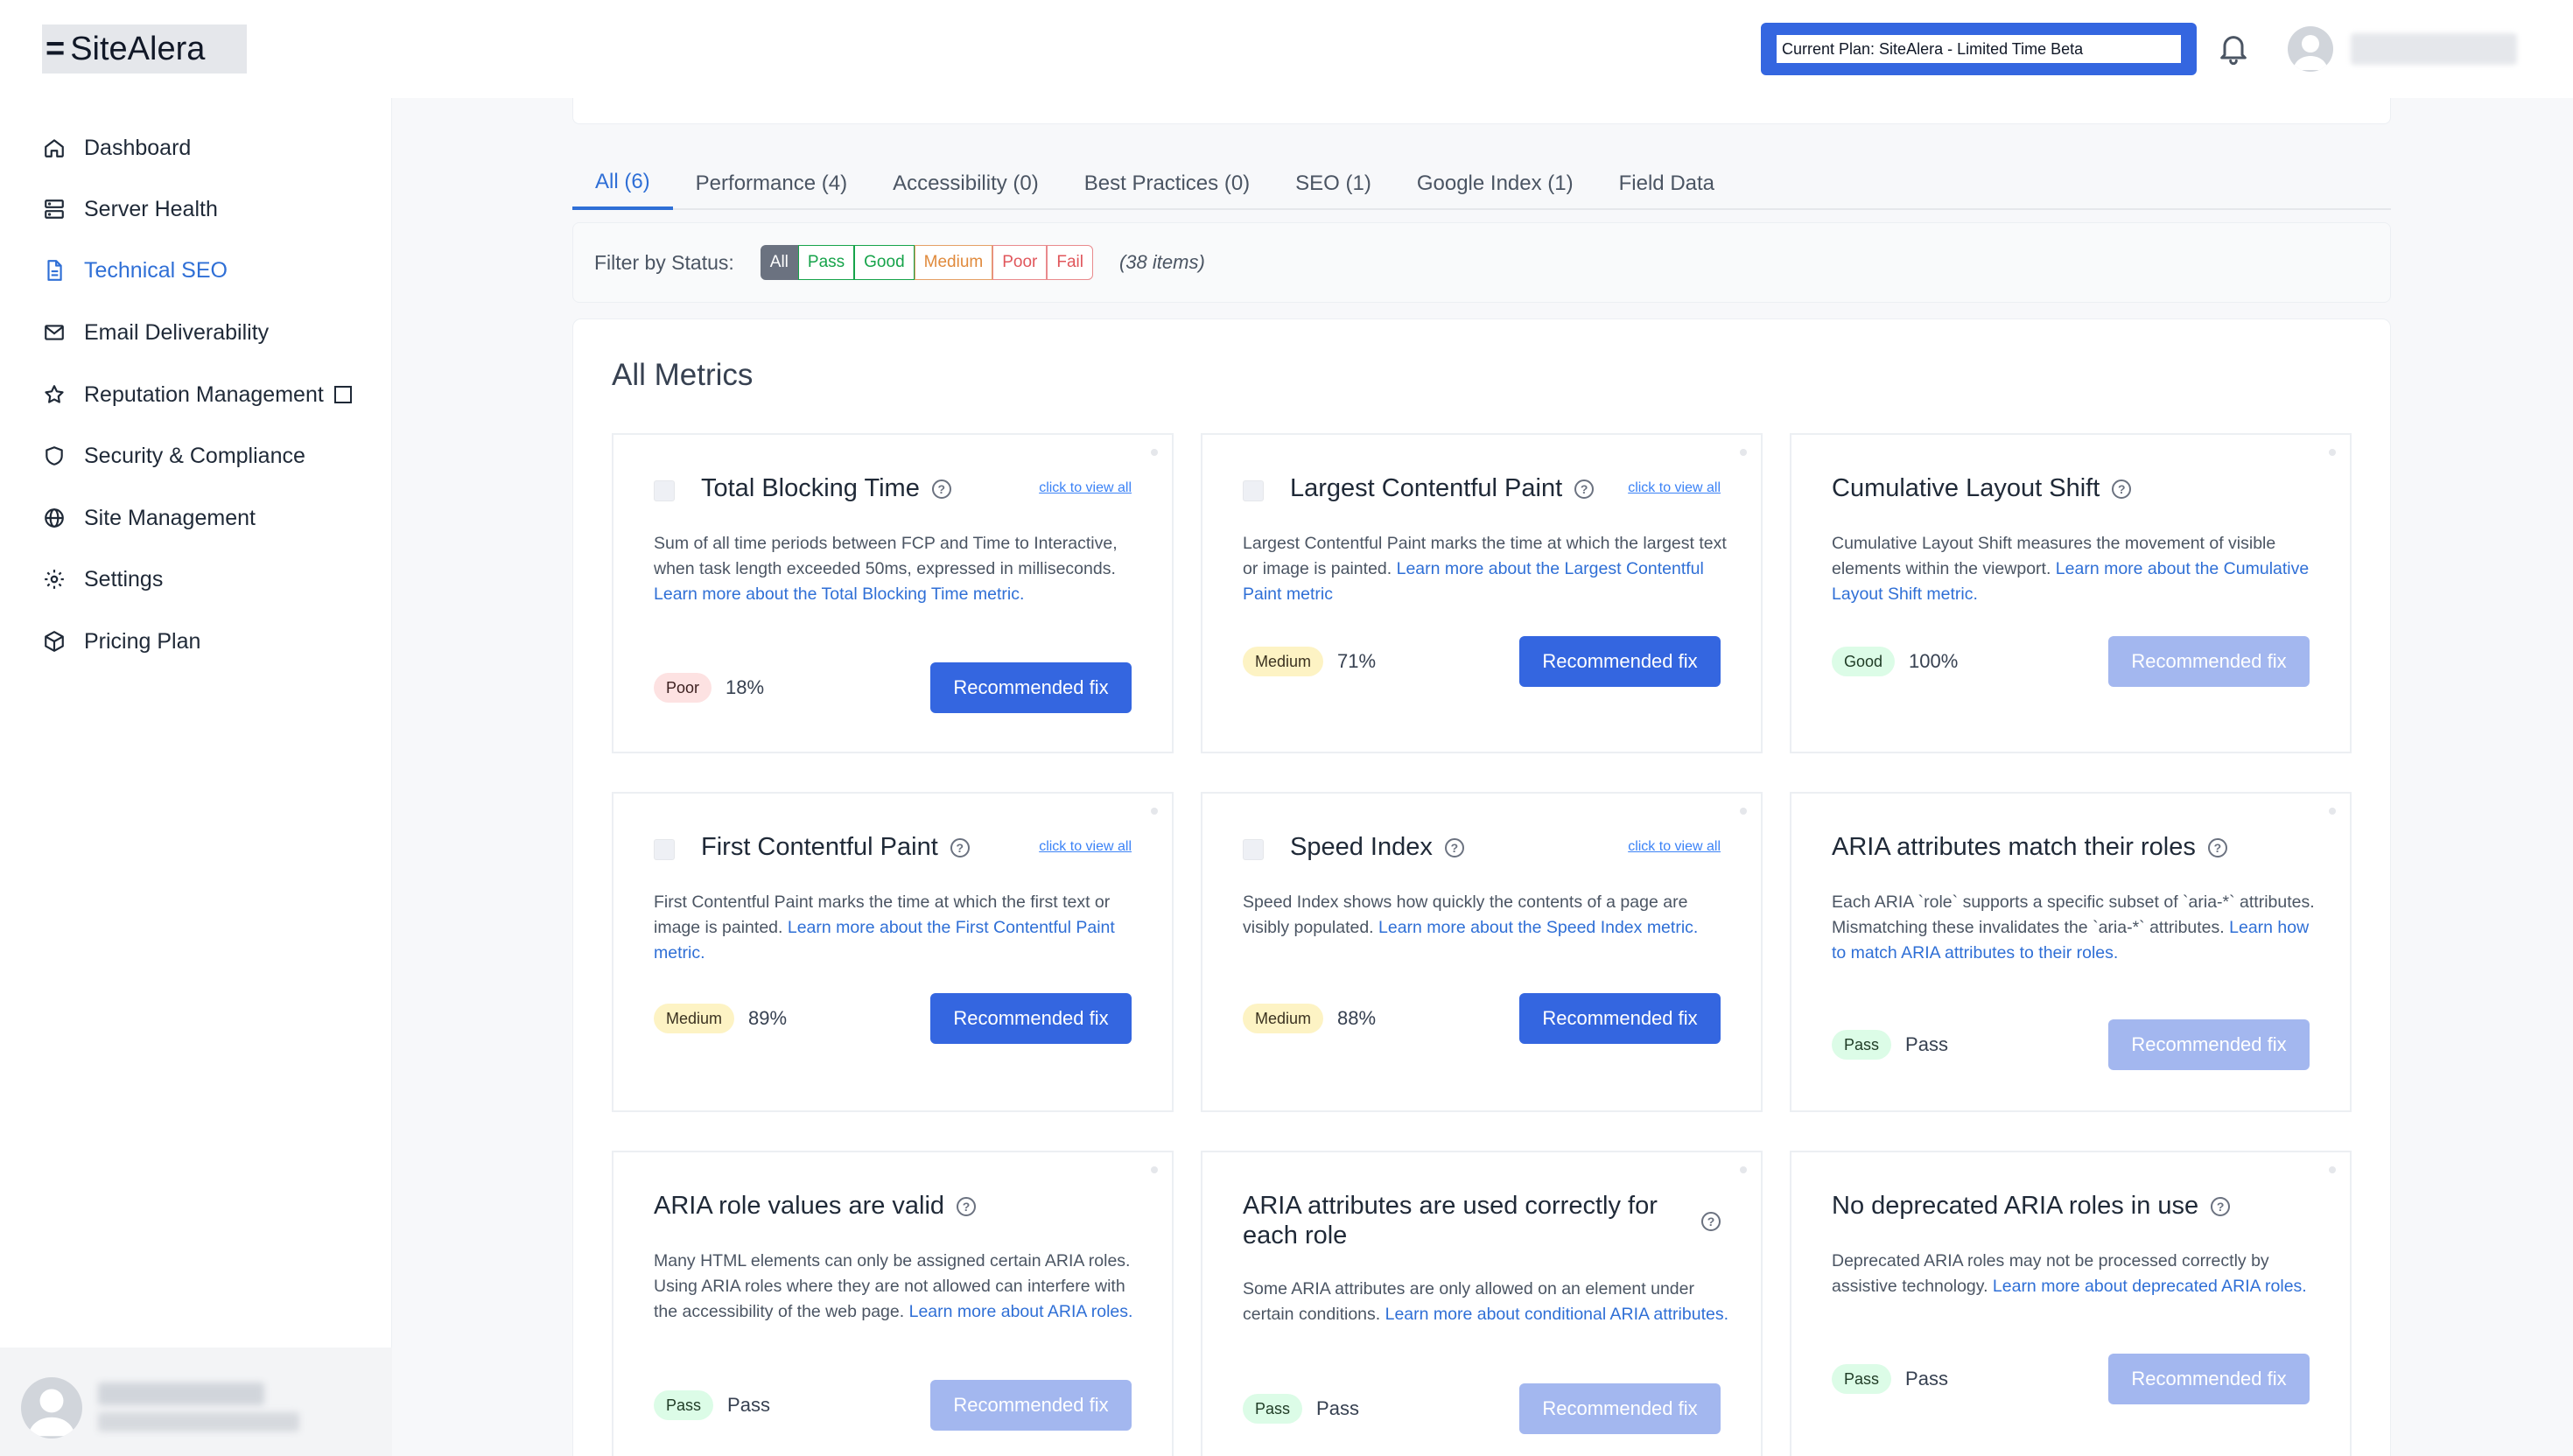 This screenshot has width=2573, height=1456. What do you see at coordinates (810, 488) in the screenshot?
I see `metric-title: Total Blocking Time` at bounding box center [810, 488].